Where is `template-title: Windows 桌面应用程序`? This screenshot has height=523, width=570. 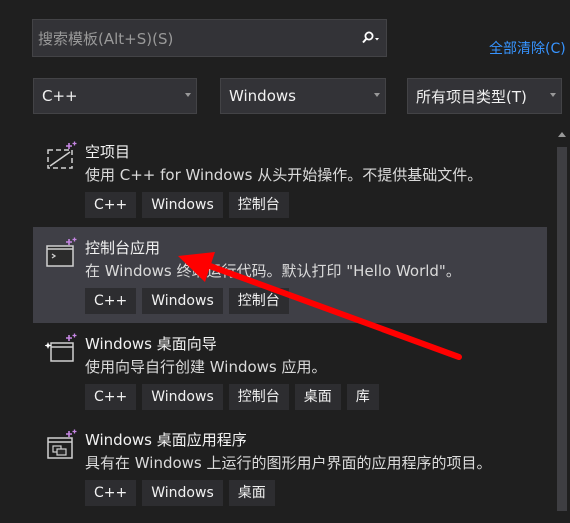 template-title: Windows 桌面应用程序 is located at coordinates (166, 440).